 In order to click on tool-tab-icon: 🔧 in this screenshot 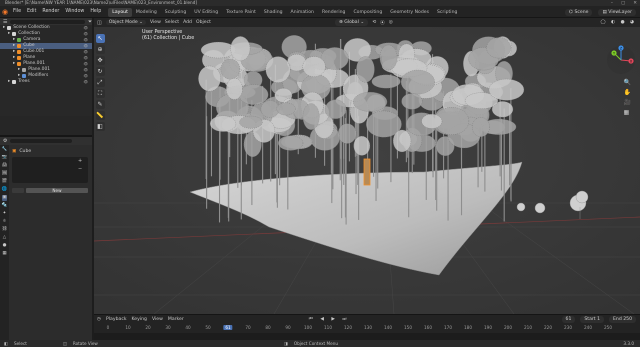, I will do `click(4, 150)`.